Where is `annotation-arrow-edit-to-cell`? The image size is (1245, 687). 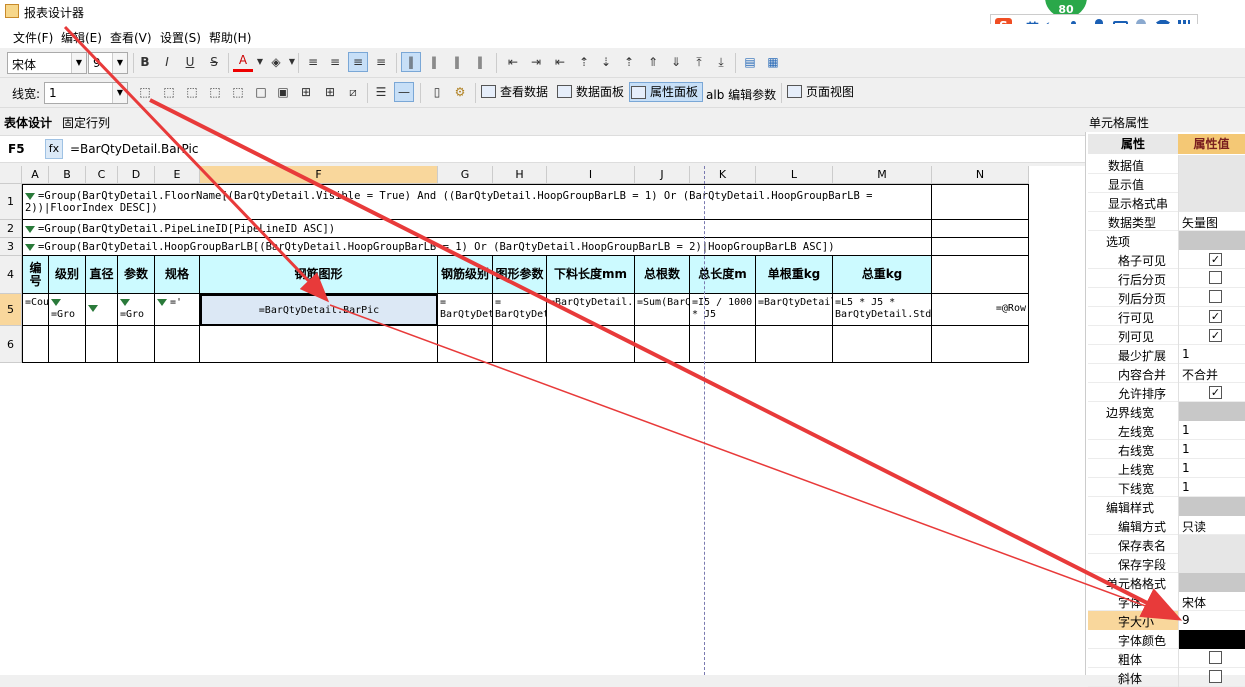
annotation-arrow-edit-to-cell is located at coordinates (196, 164).